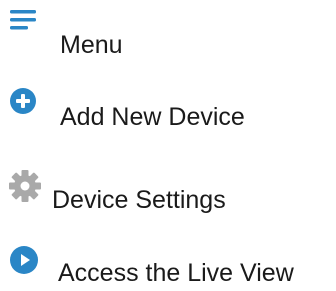 This screenshot has height=291, width=336. What do you see at coordinates (139, 200) in the screenshot?
I see `device-settings-label: Device Settings` at bounding box center [139, 200].